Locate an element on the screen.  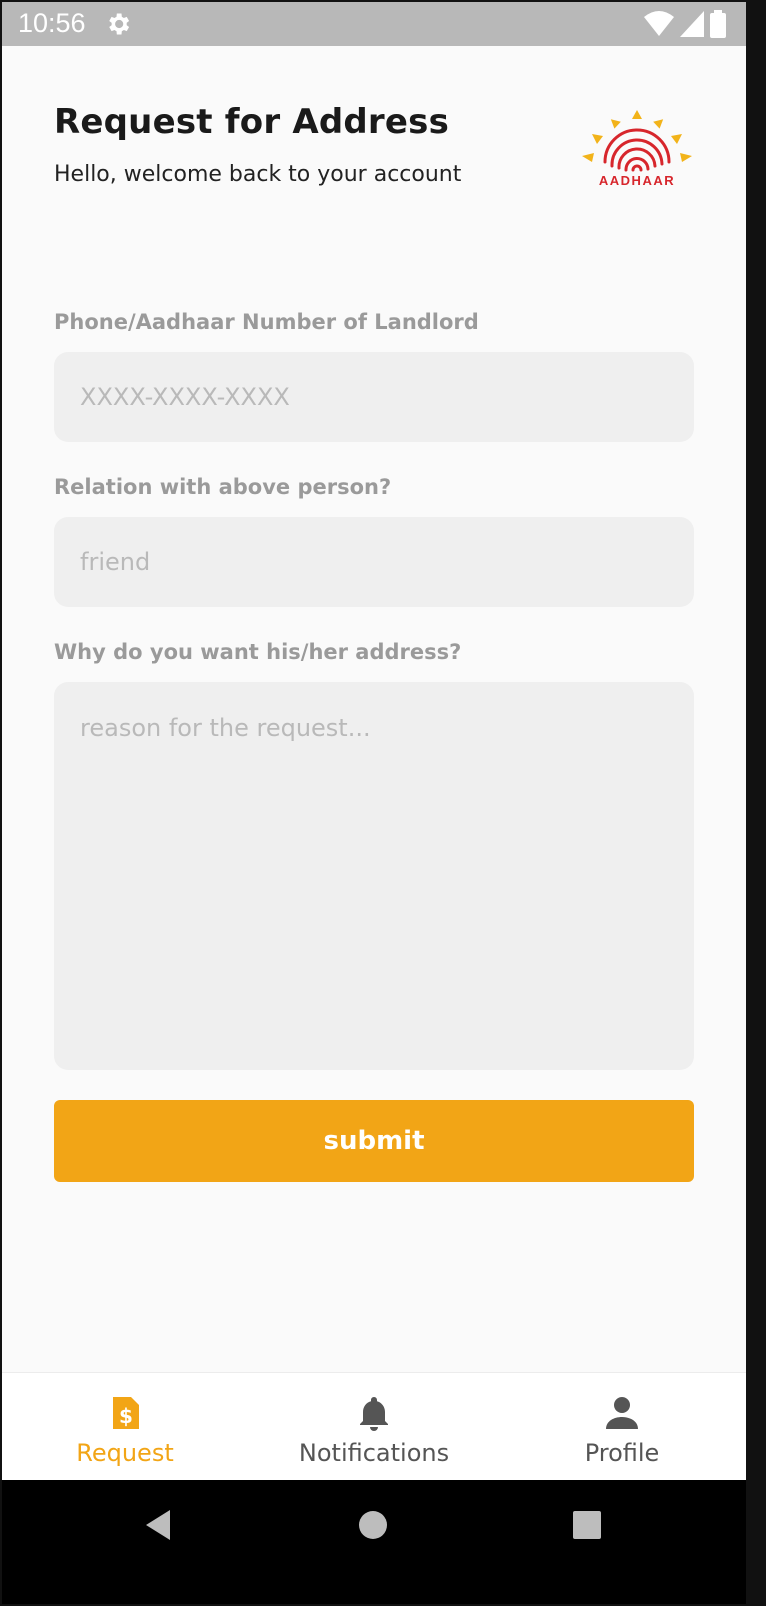
page-subtitle: Hello, welcome back to your account is located at coordinates (258, 174).